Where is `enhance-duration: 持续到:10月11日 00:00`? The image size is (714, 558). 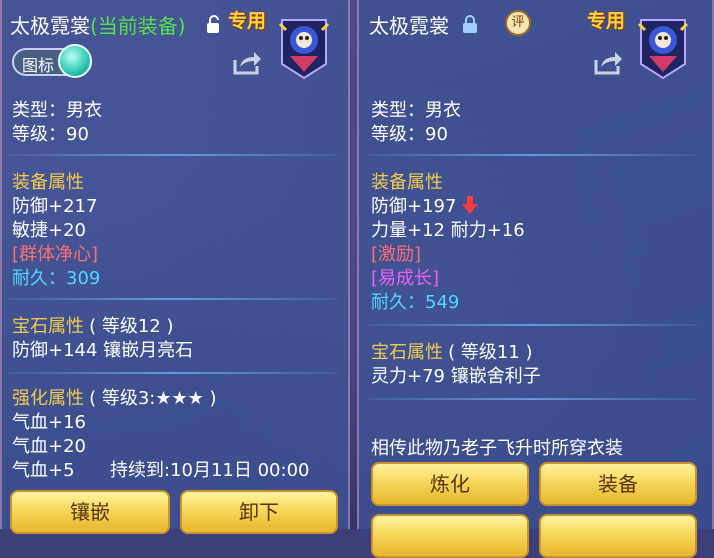
enhance-duration: 持续到:10月11日 00:00 is located at coordinates (210, 470).